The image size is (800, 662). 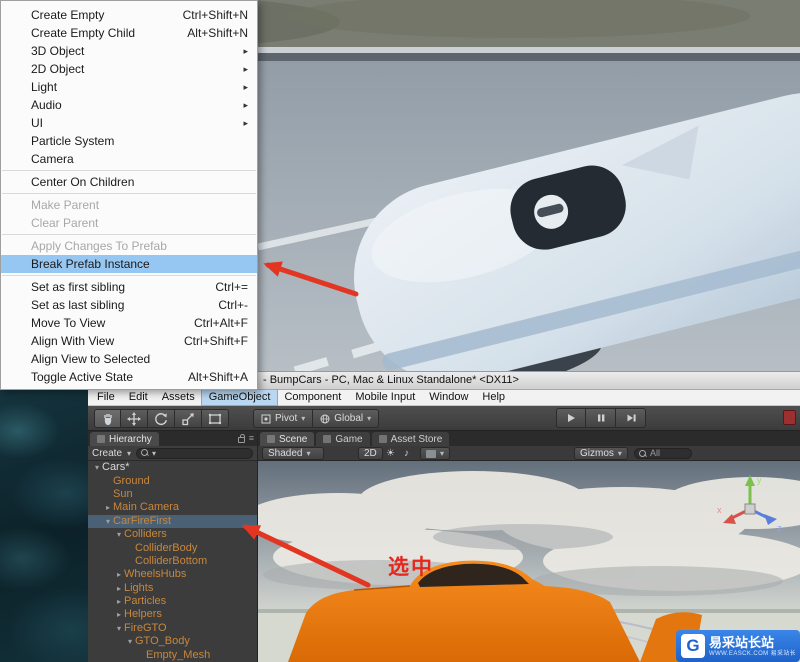 What do you see at coordinates (129, 15) in the screenshot?
I see `menu-item-create-empty: Create Empty Ctrl+Shift+N` at bounding box center [129, 15].